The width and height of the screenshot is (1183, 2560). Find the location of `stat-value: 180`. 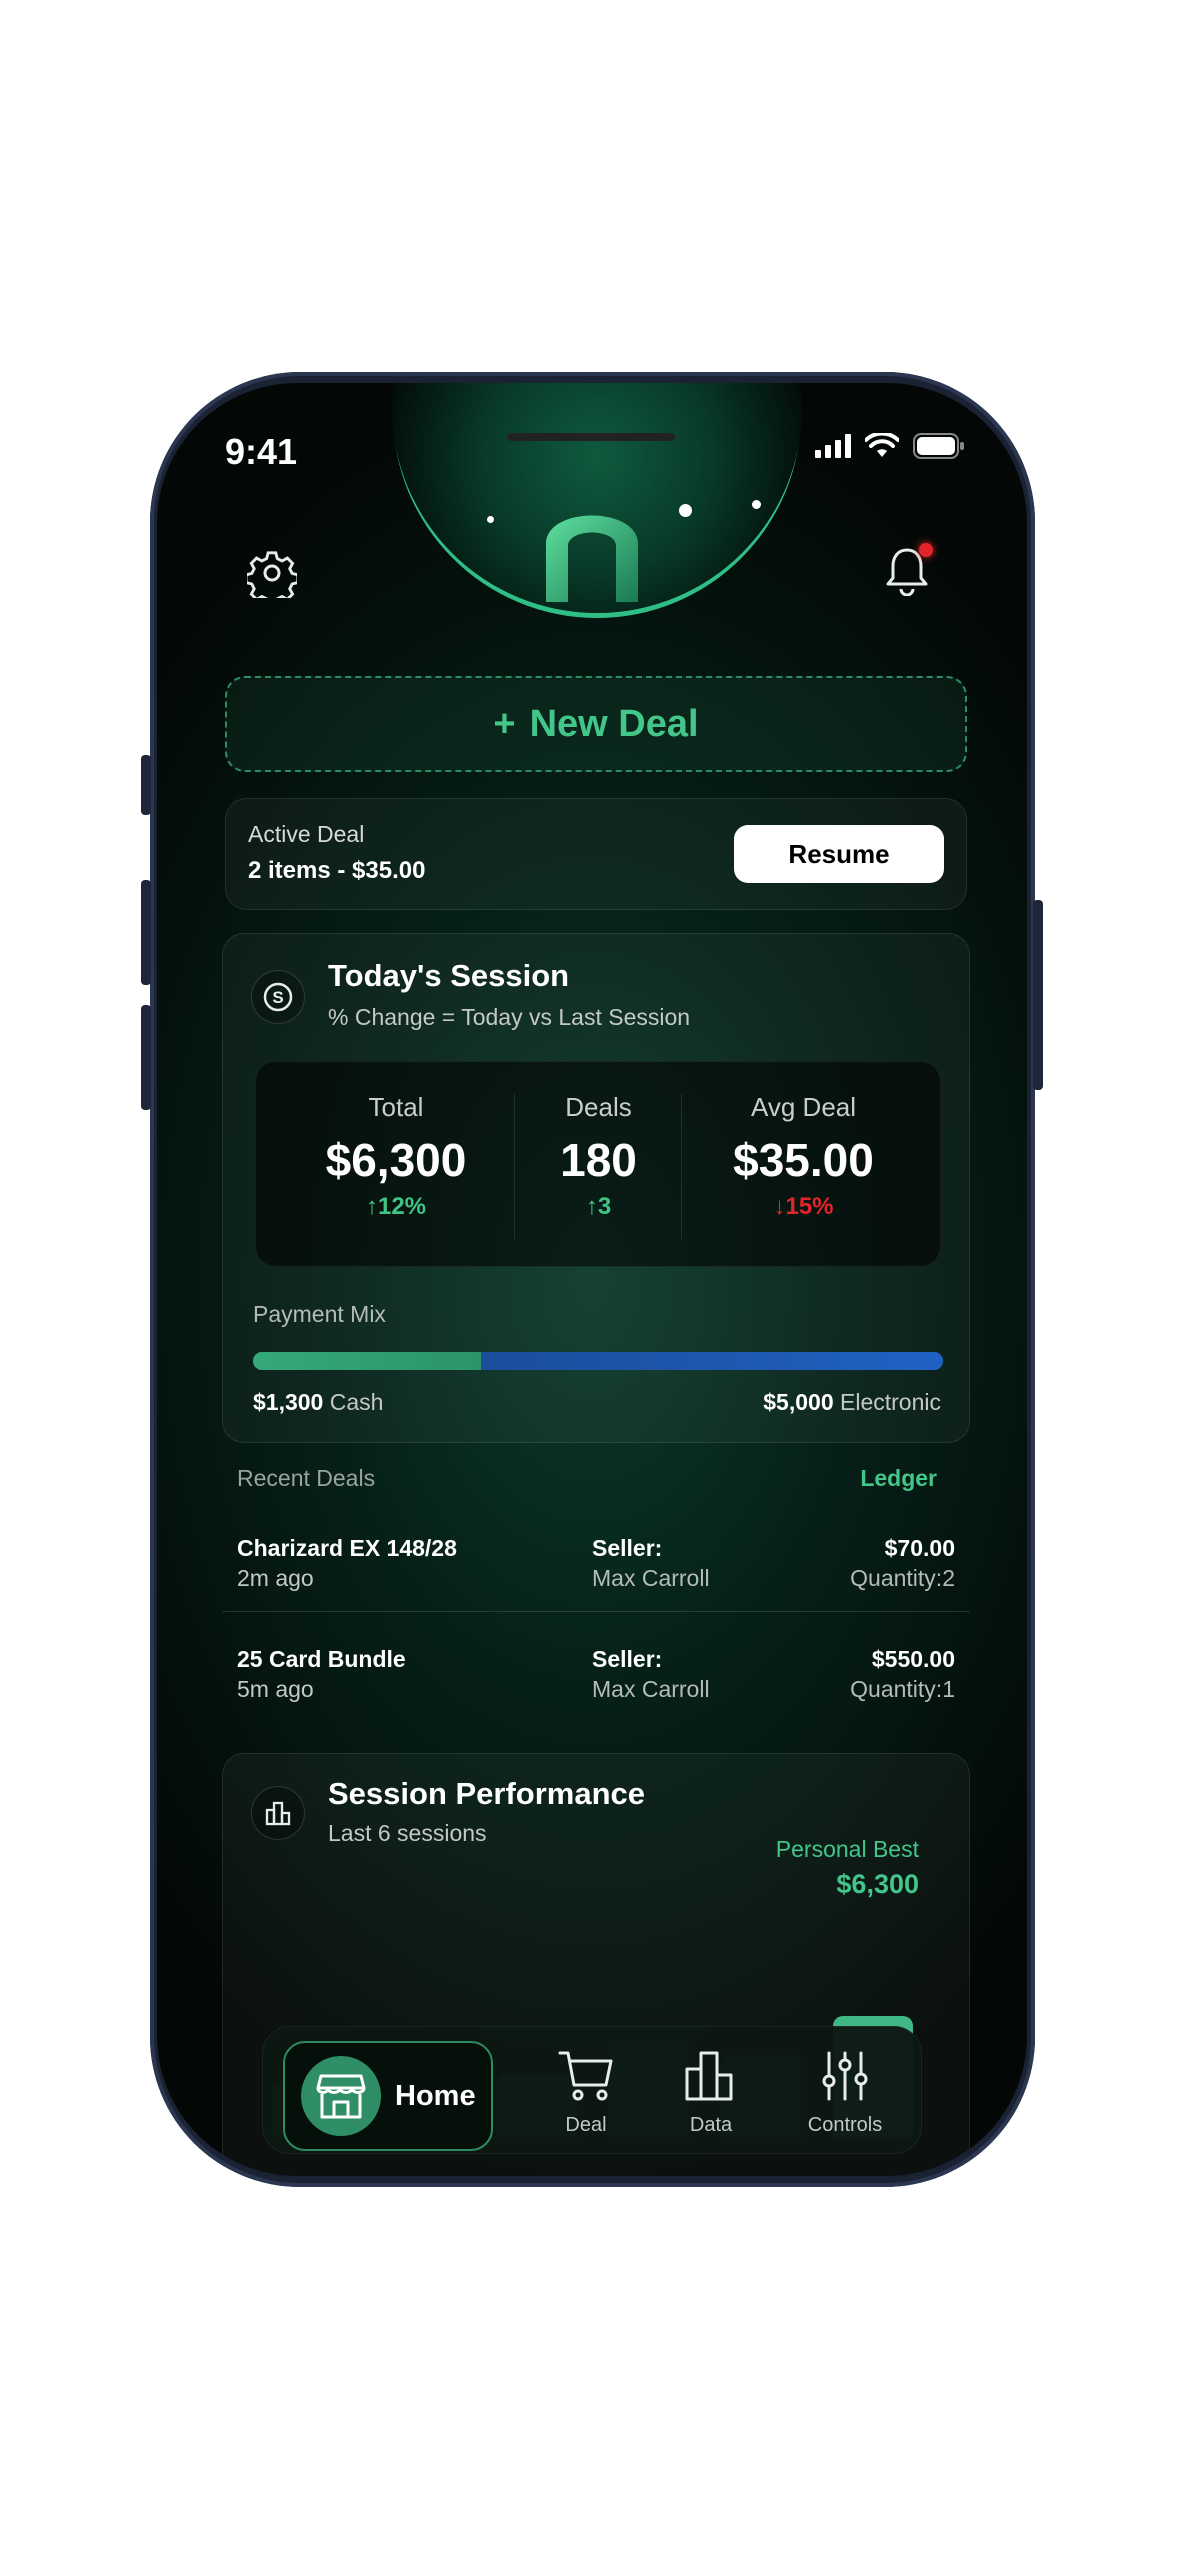

stat-value: 180 is located at coordinates (598, 1160).